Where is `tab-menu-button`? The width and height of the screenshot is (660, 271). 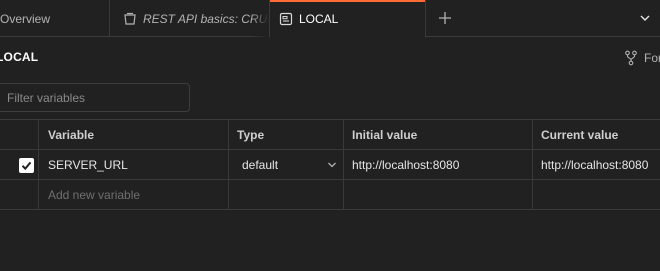
tab-menu-button is located at coordinates (645, 18).